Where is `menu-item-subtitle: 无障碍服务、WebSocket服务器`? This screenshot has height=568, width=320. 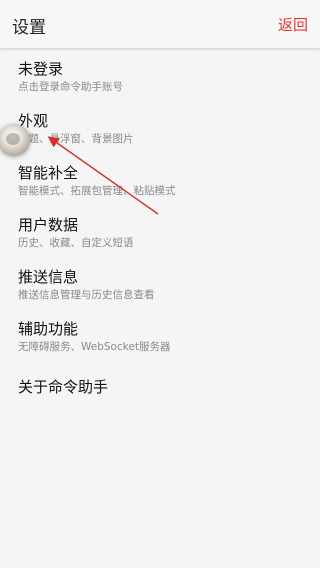 menu-item-subtitle: 无障碍服务、WebSocket服务器 is located at coordinates (94, 347).